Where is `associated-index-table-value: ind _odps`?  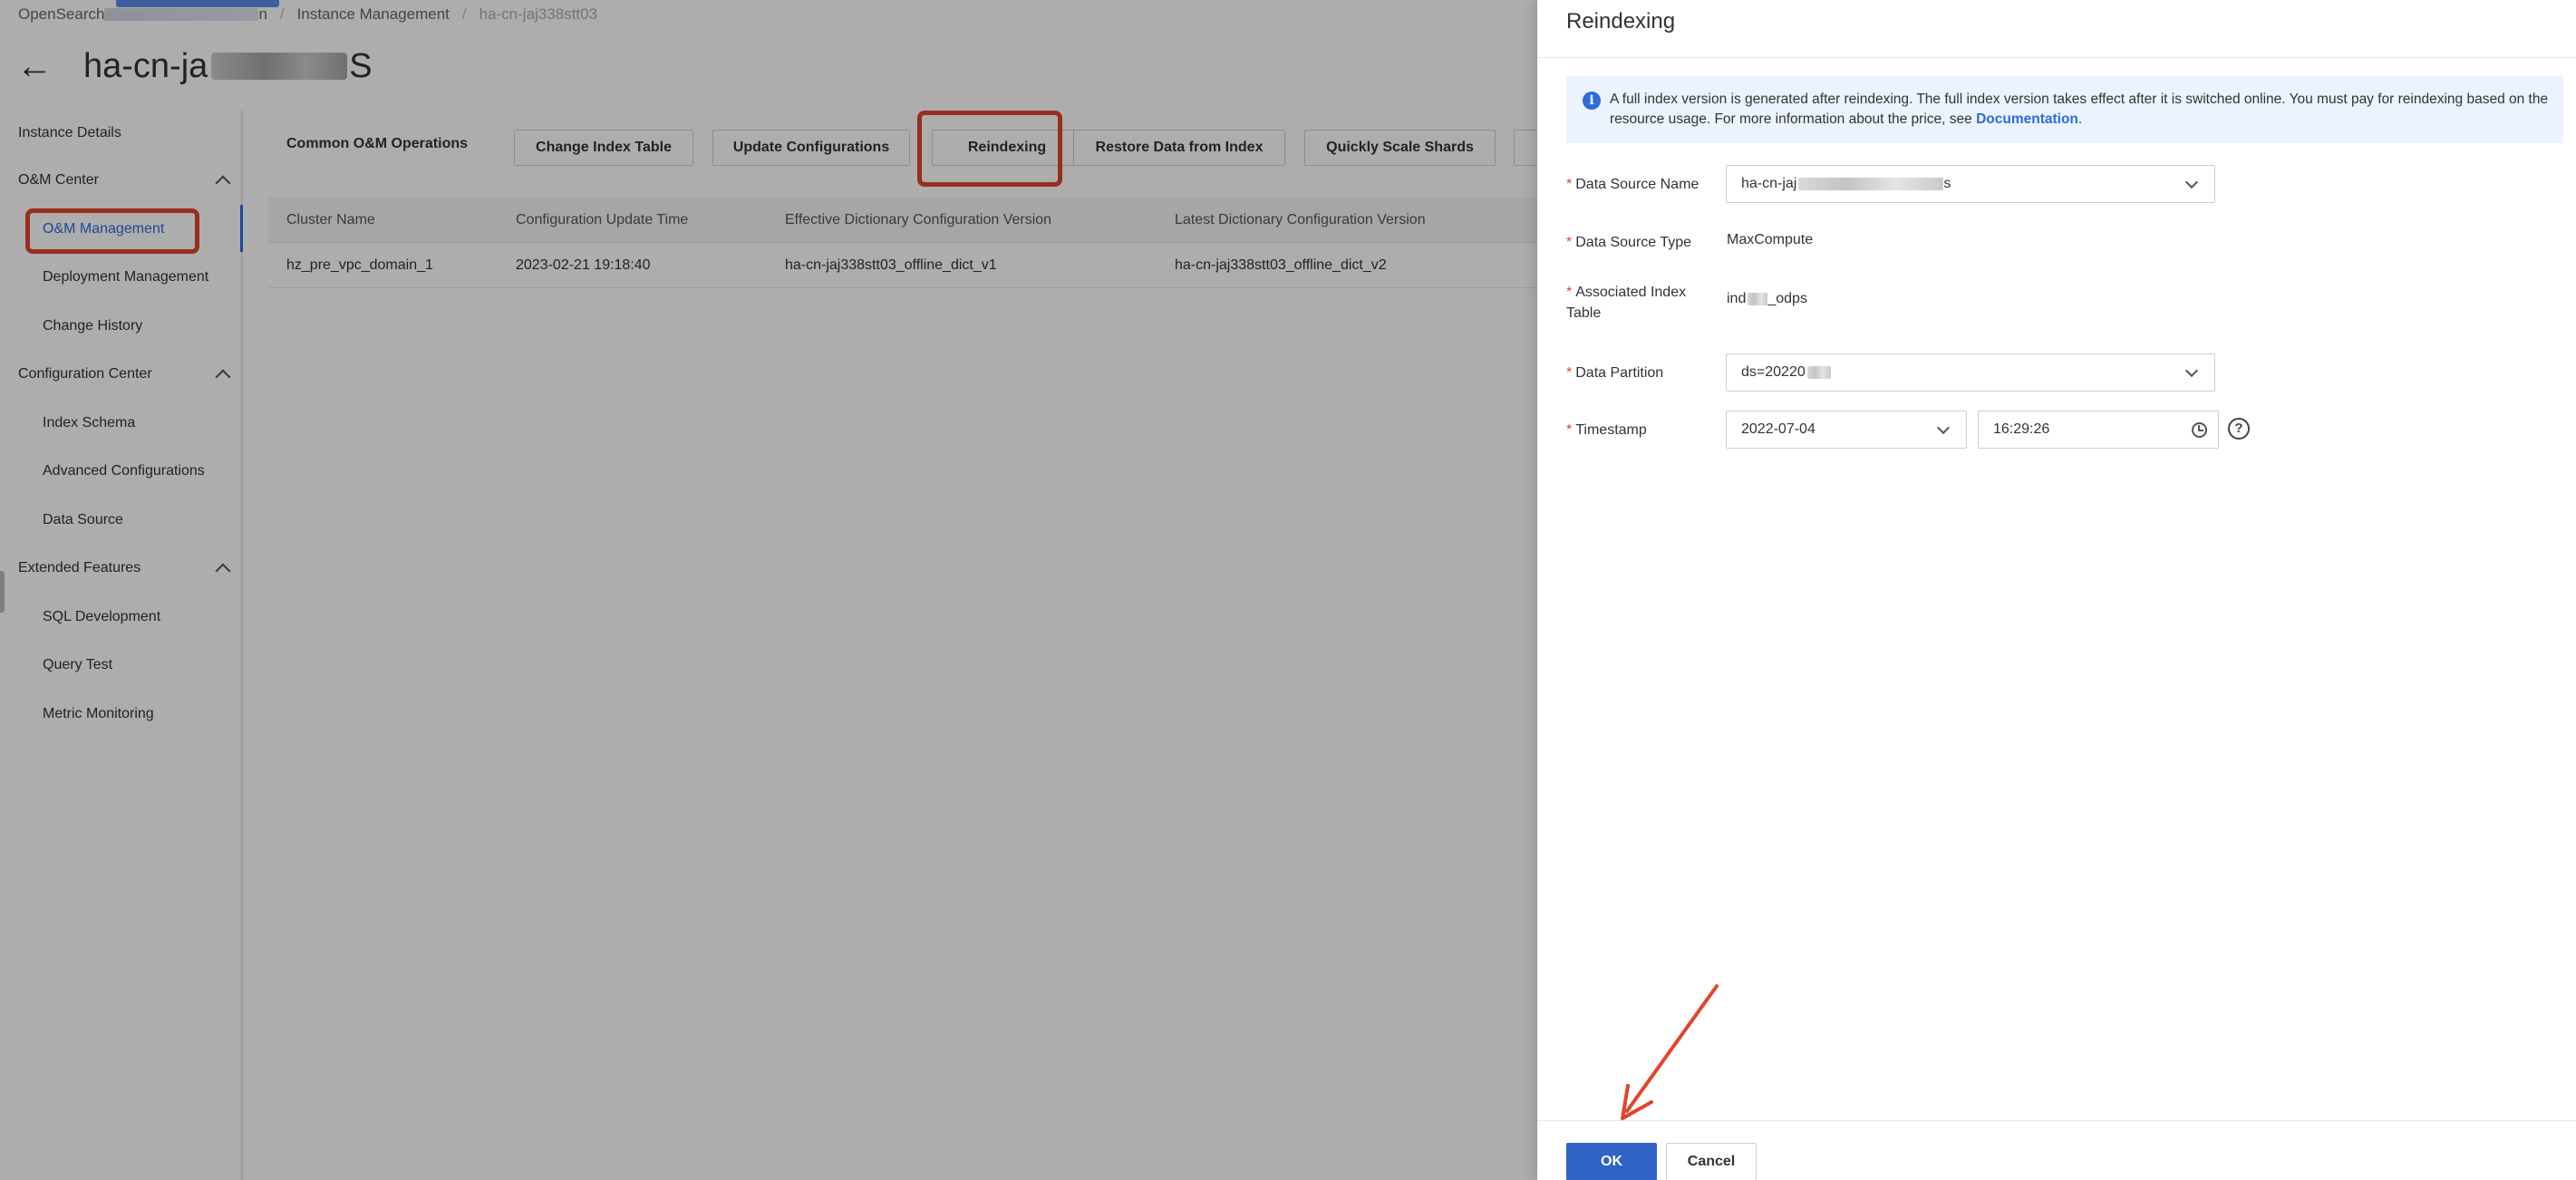
associated-index-table-value: ind _odps is located at coordinates (1767, 299).